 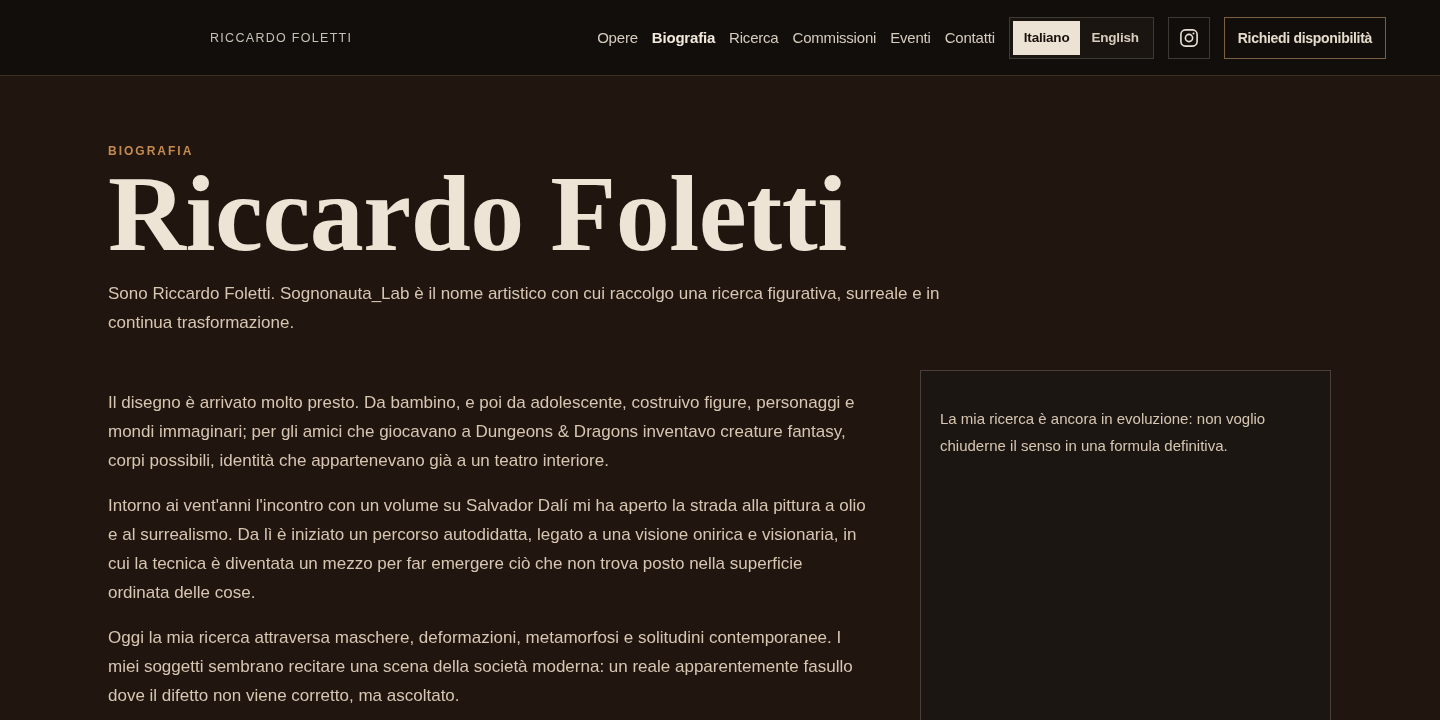 I want to click on camera-icon, so click(x=1188, y=37).